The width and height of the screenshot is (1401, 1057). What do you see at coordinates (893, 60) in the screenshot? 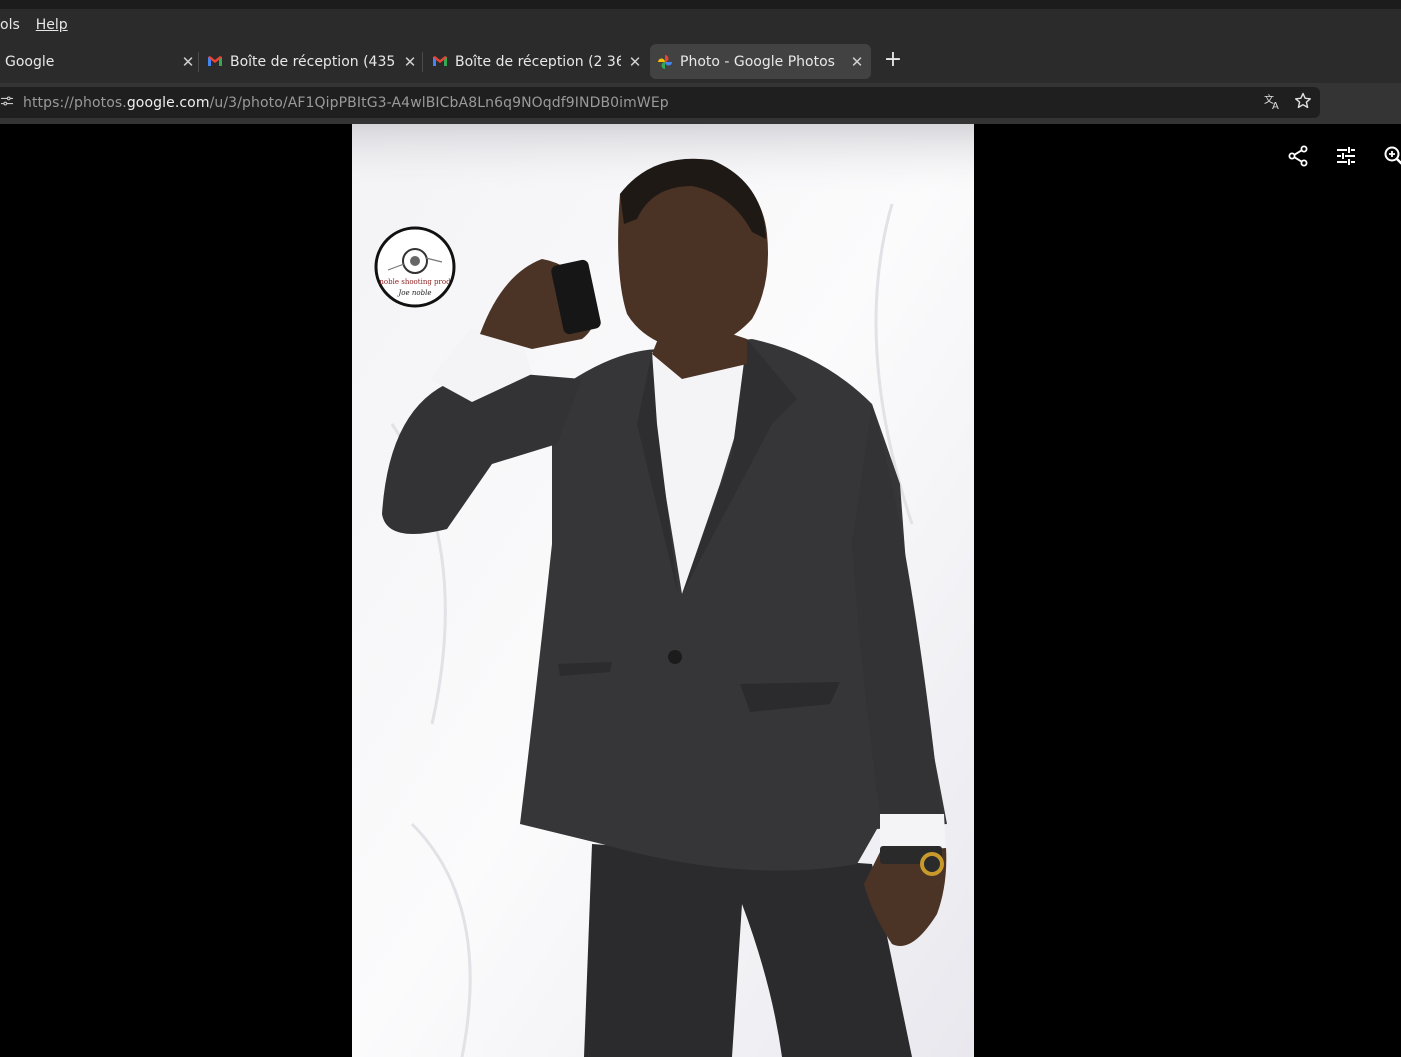
I see `new-tab-button: +` at bounding box center [893, 60].